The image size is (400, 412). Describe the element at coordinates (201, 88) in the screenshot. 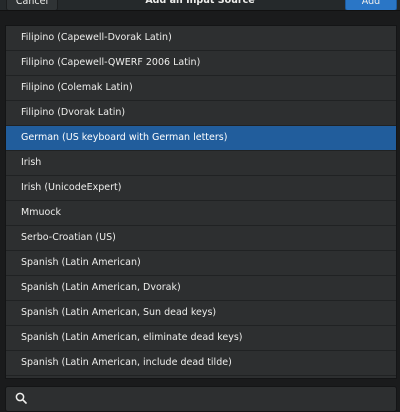

I see `list-item: Filipino (Colemak Latin)` at that location.